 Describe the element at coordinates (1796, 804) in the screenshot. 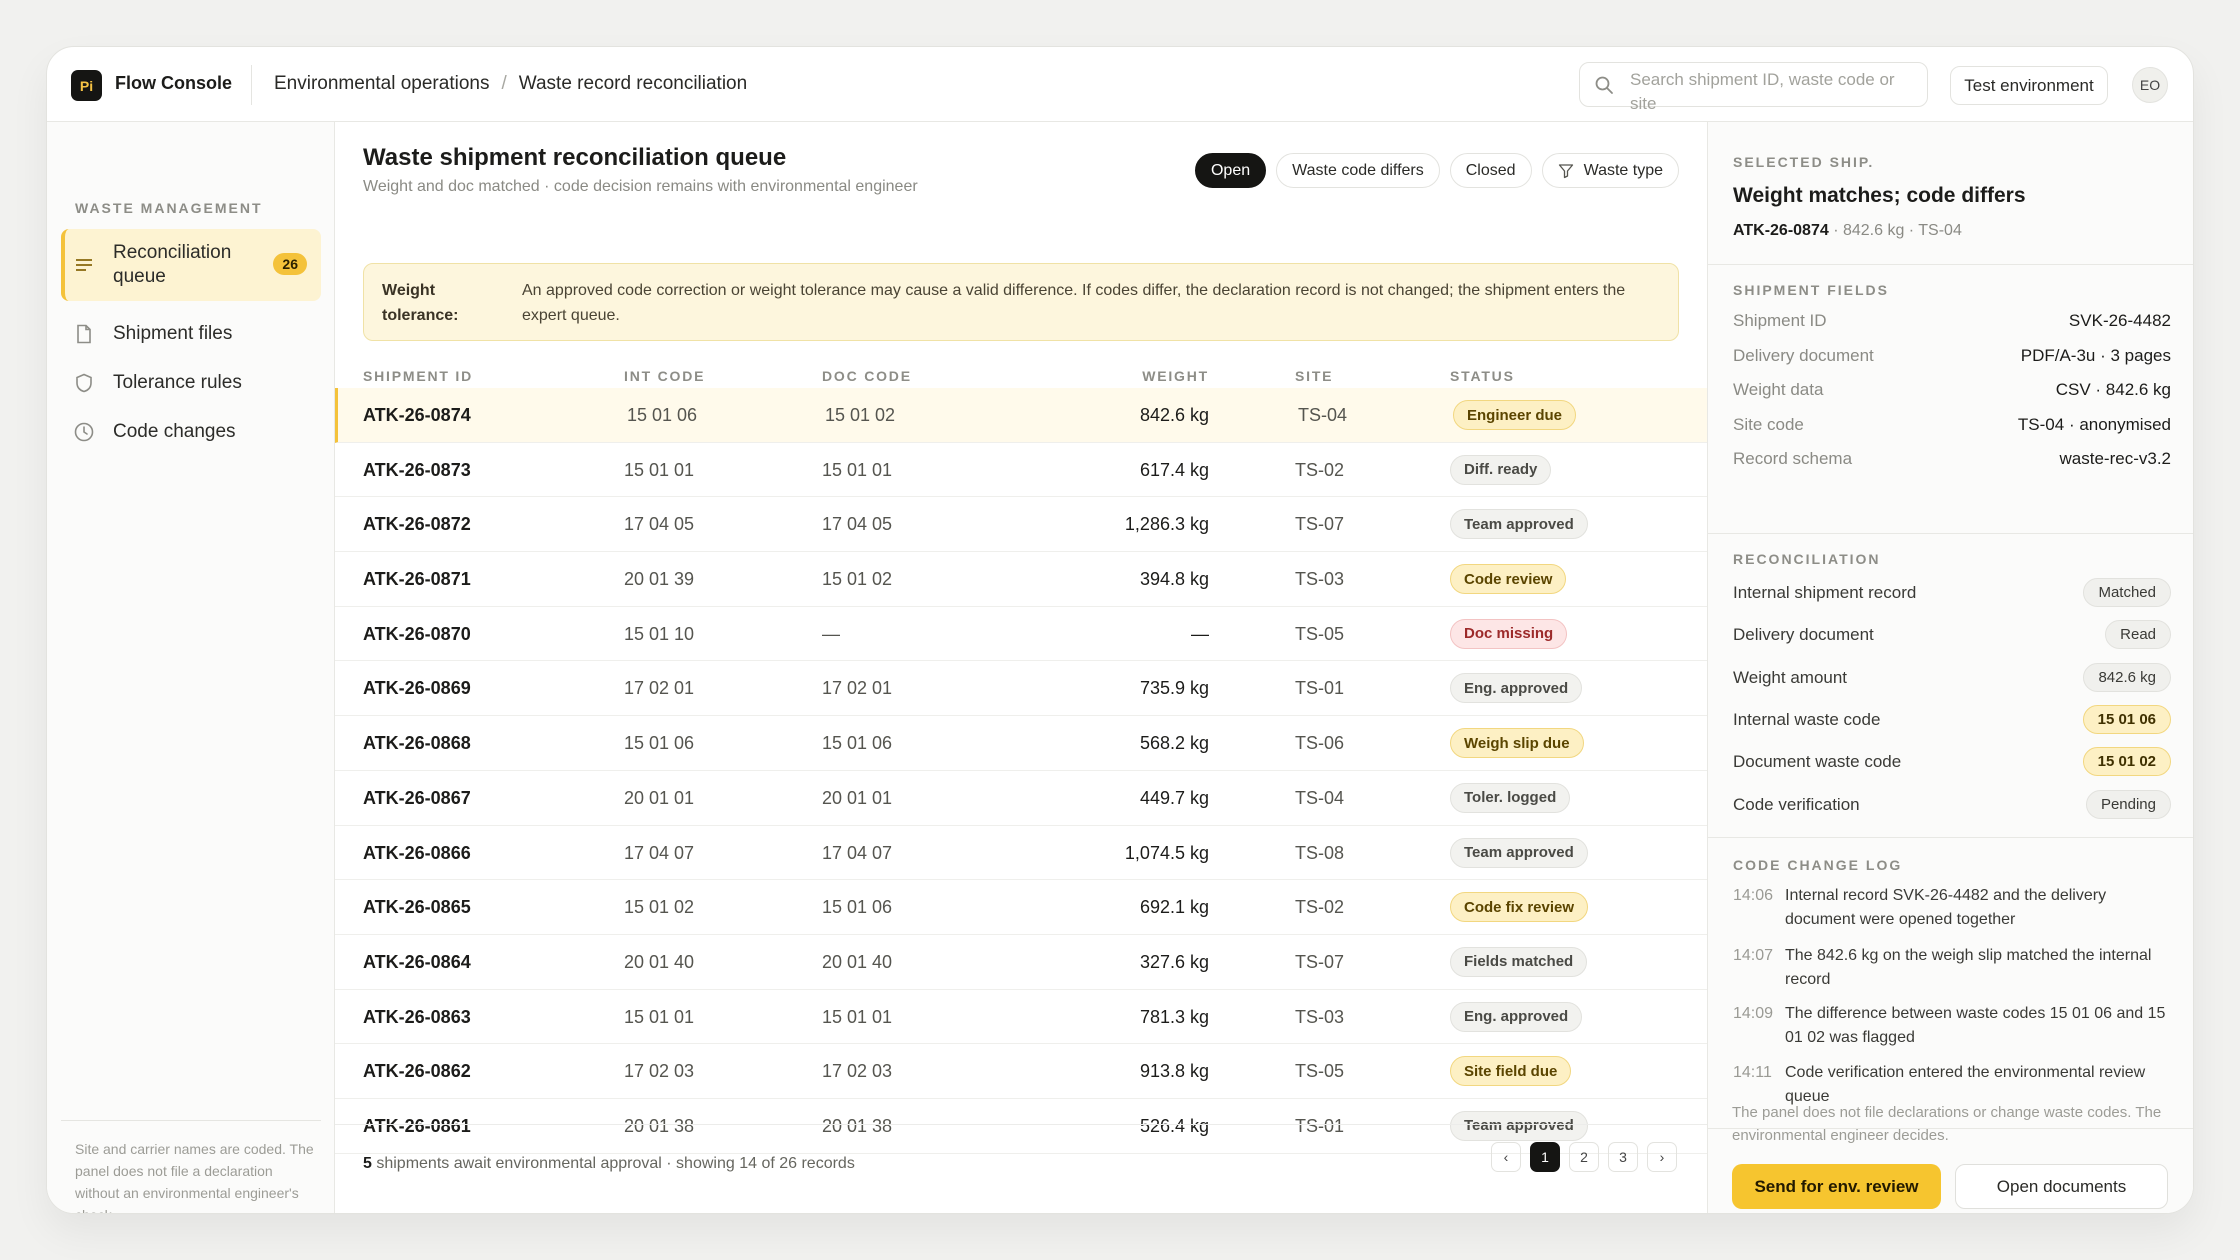

I see `reconciliation-label: Code verification` at that location.